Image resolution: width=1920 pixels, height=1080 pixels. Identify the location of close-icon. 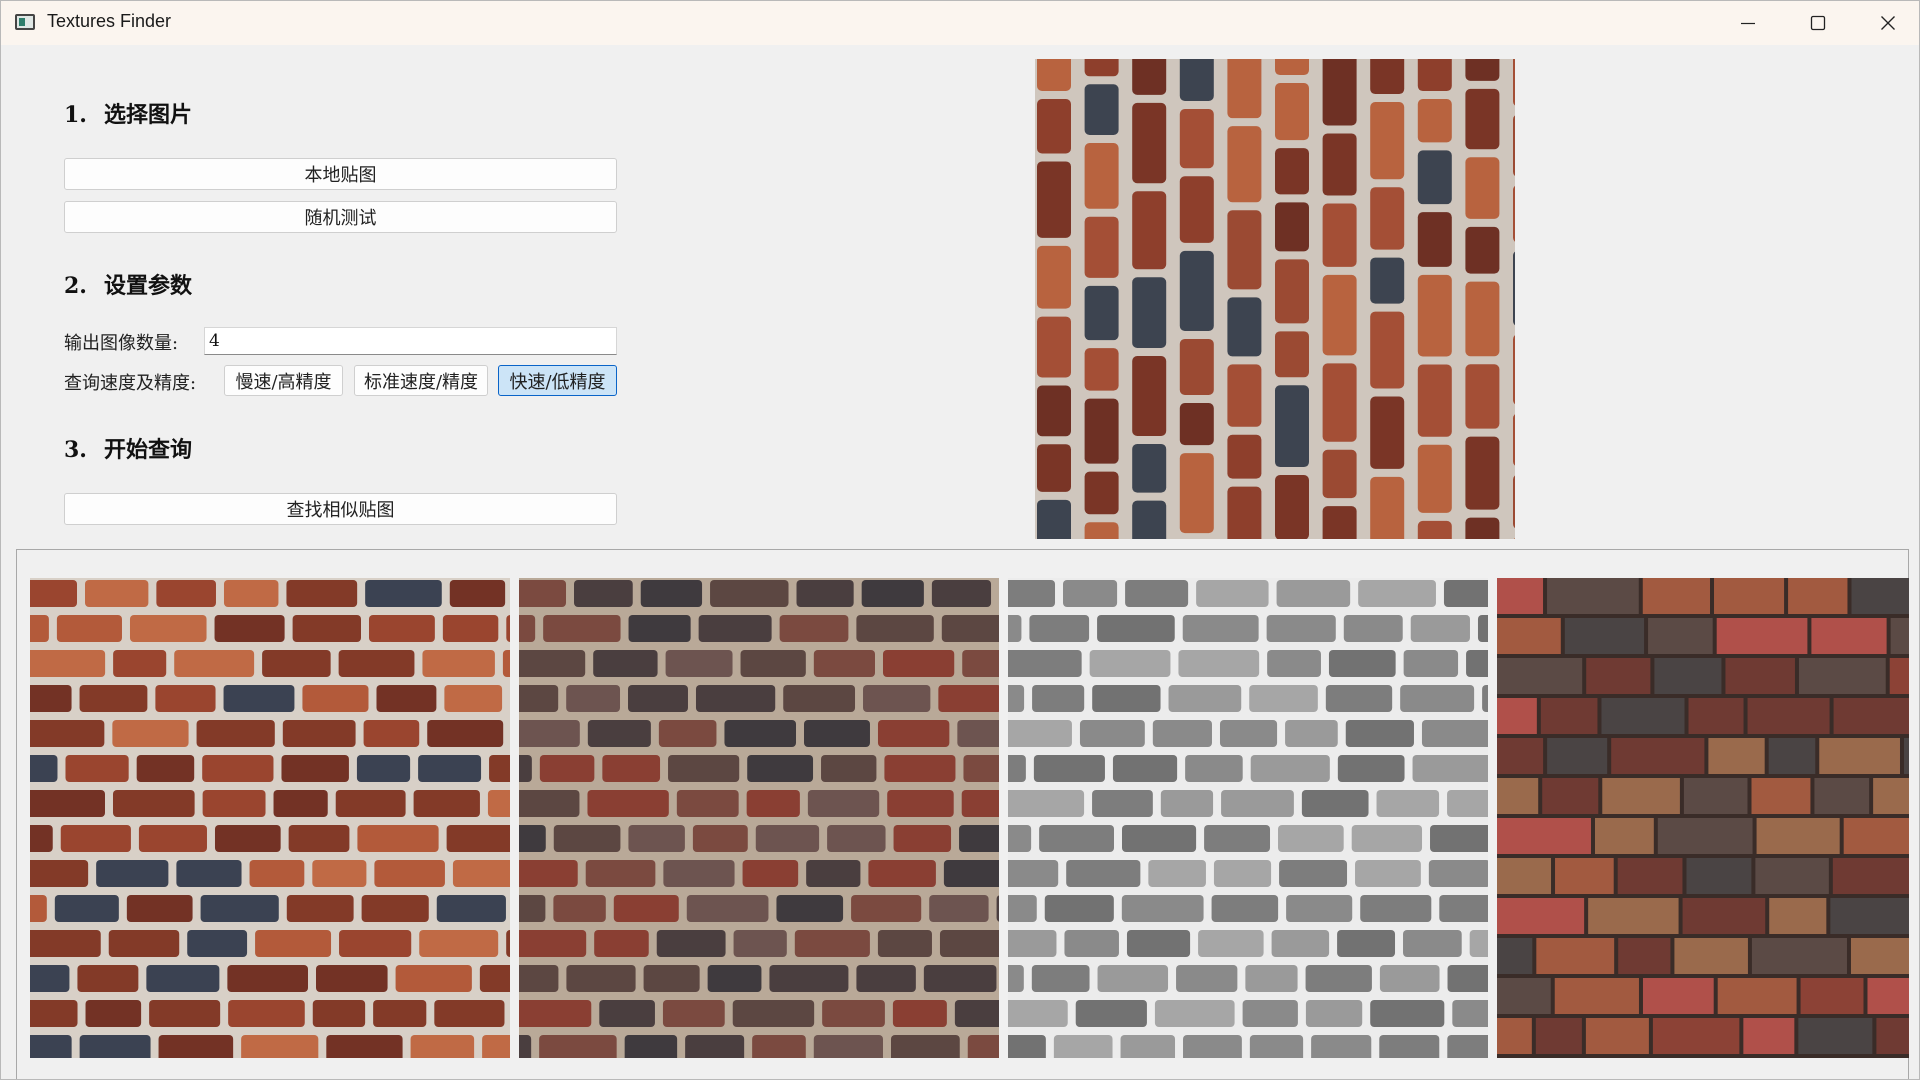
(1888, 23).